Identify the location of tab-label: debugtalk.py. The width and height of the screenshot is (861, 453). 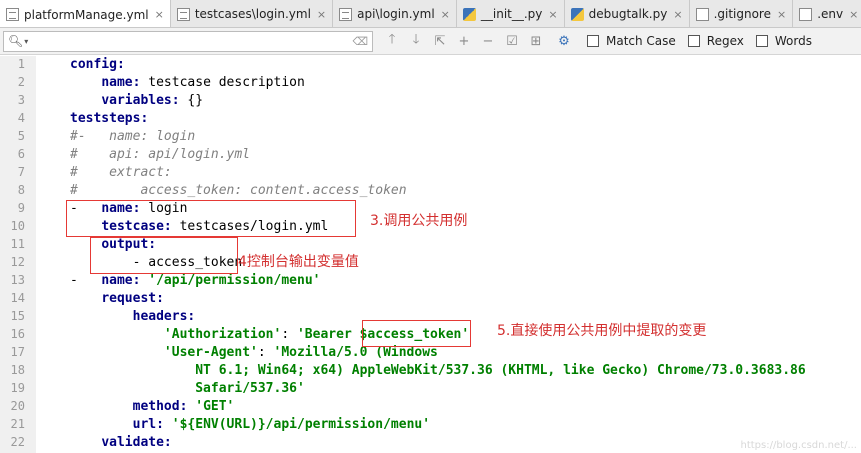
(628, 14).